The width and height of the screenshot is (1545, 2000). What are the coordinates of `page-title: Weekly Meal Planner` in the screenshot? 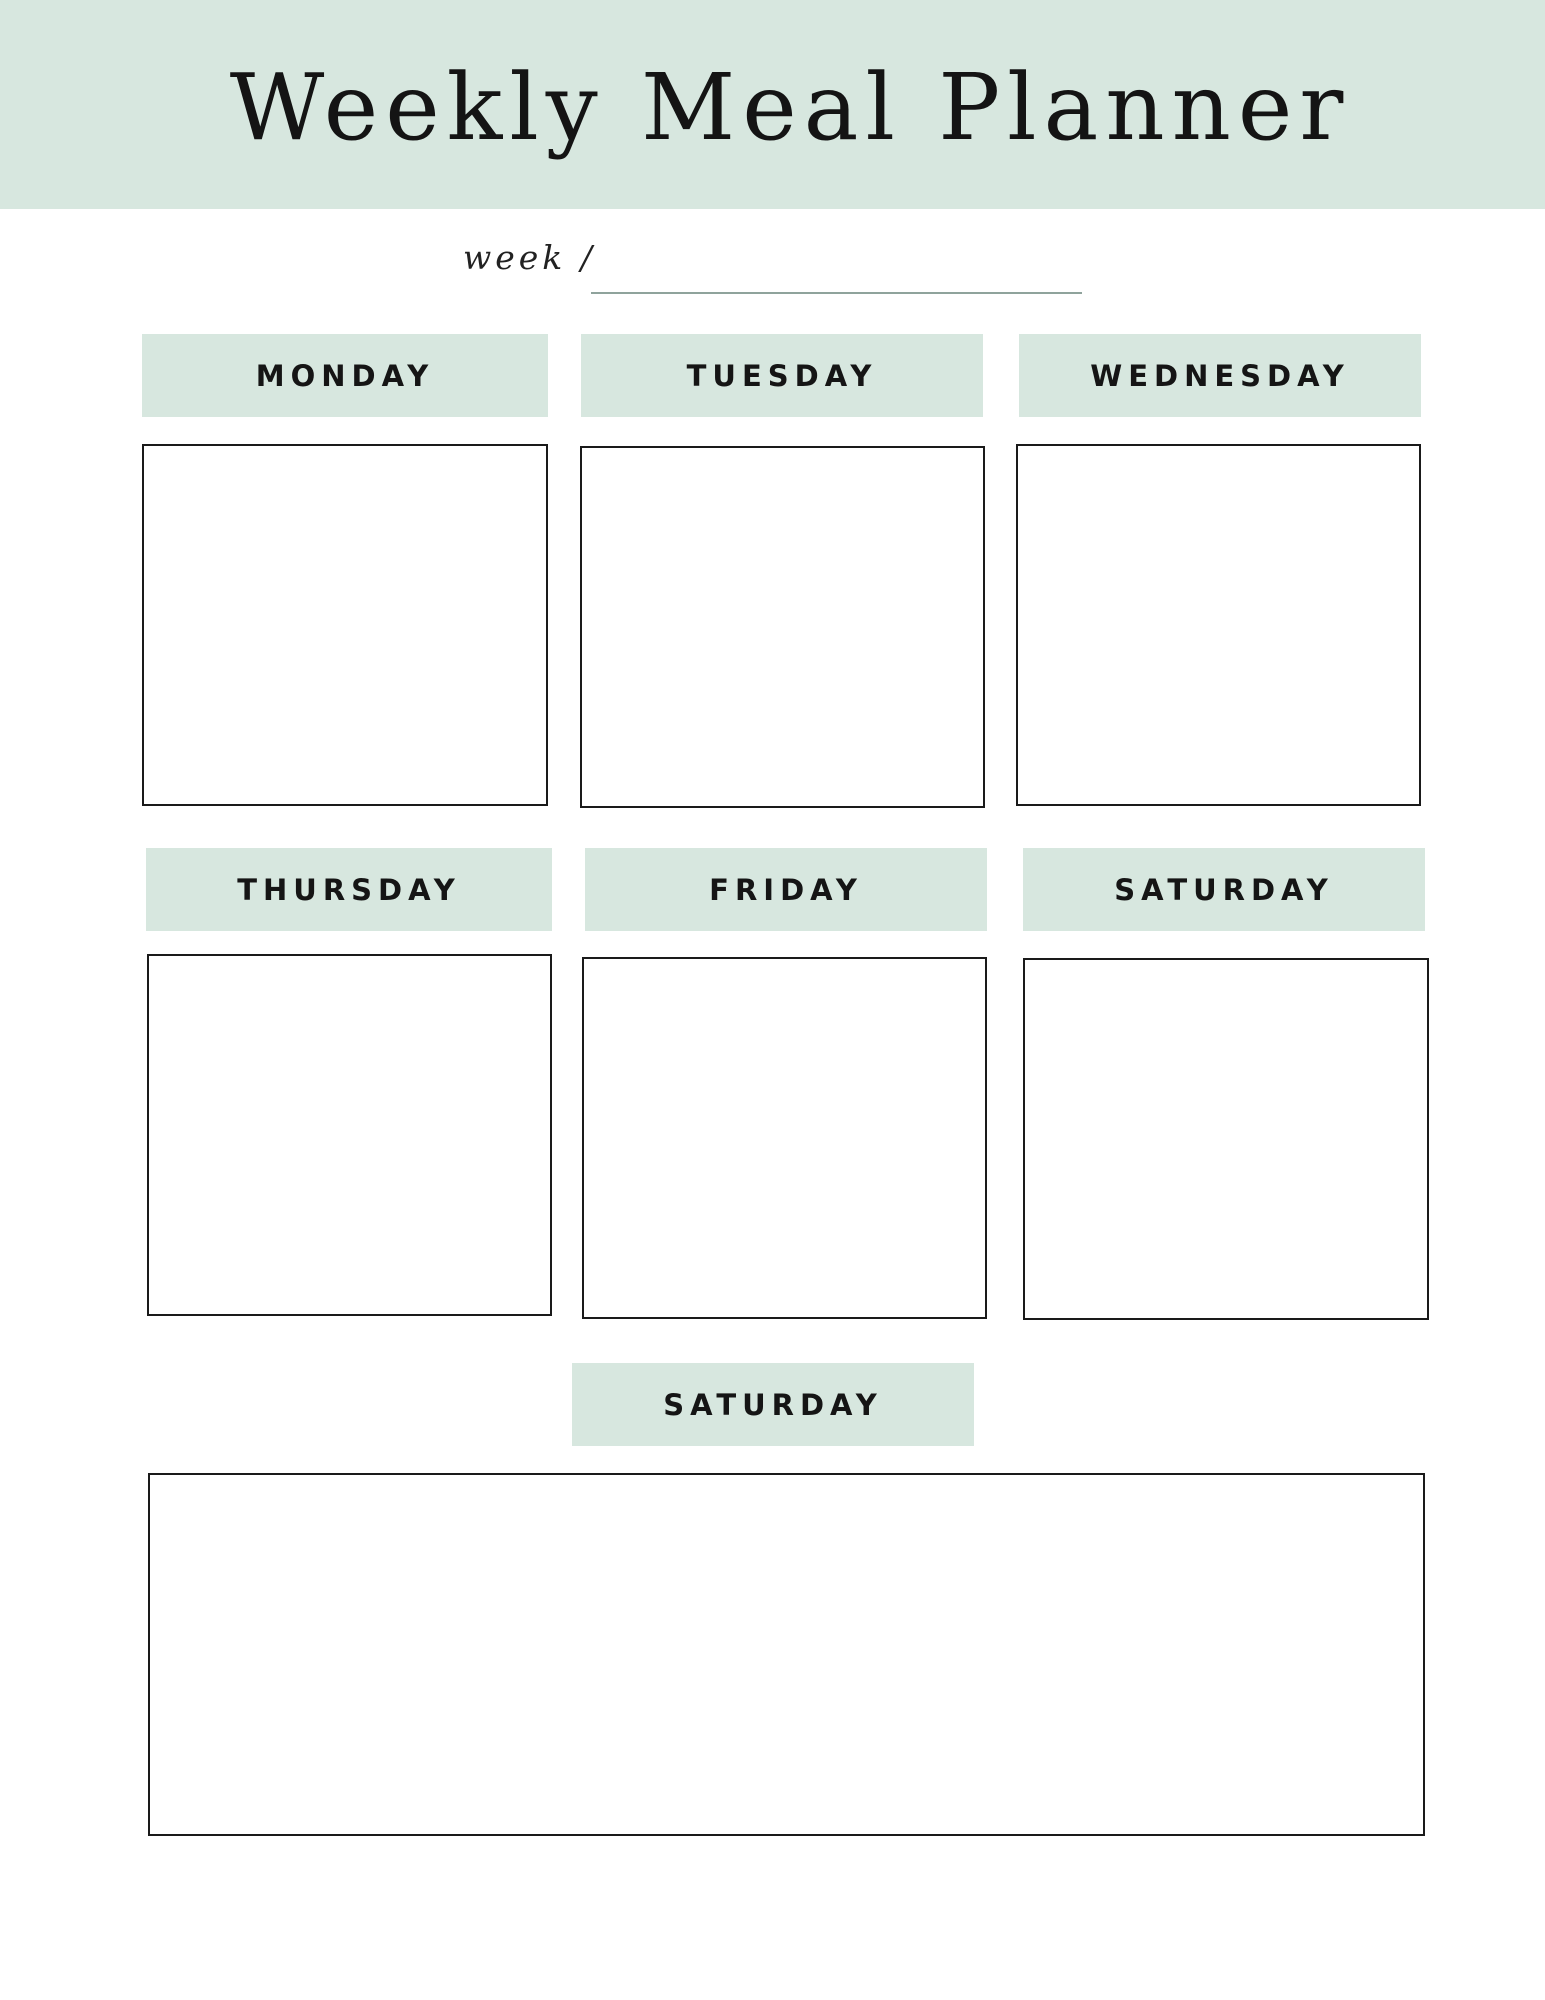 It's located at (790, 107).